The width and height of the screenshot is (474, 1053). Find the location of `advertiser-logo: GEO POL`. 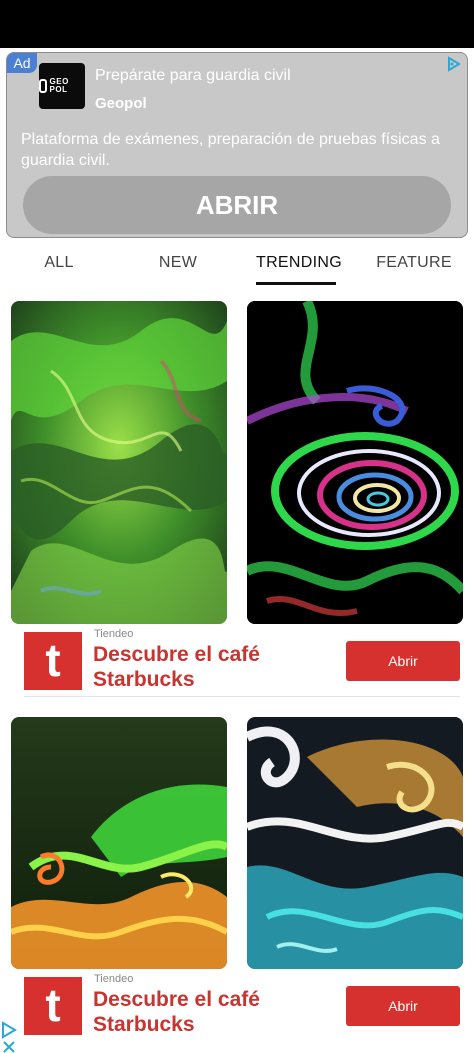

advertiser-logo: GEO POL is located at coordinates (62, 86).